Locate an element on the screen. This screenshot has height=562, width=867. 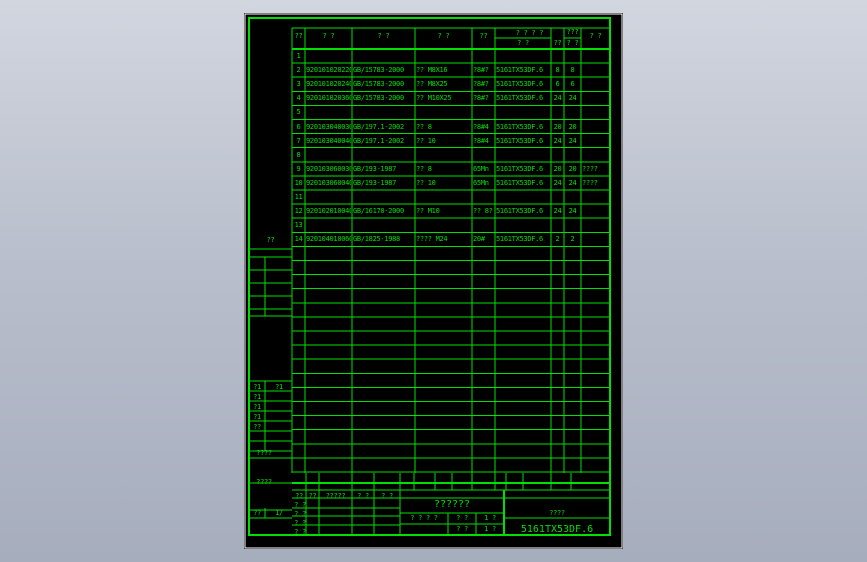
row-14-a: 2 is located at coordinates (557, 239).